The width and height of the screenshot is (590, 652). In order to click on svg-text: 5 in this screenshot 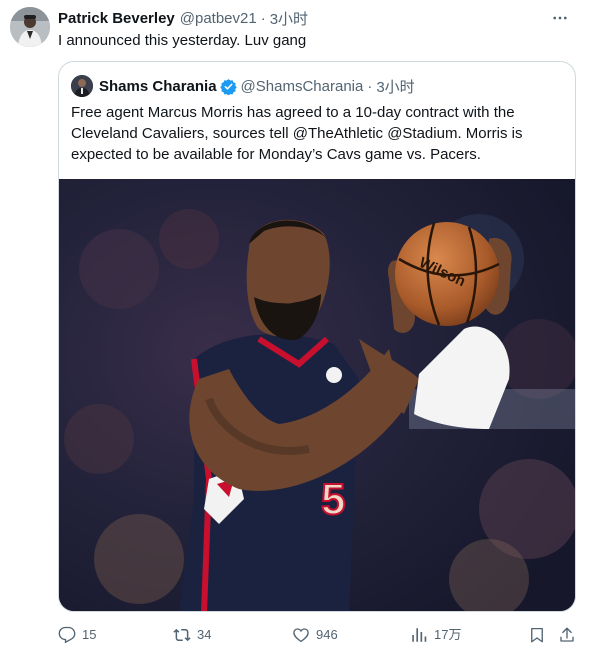, I will do `click(333, 499)`.